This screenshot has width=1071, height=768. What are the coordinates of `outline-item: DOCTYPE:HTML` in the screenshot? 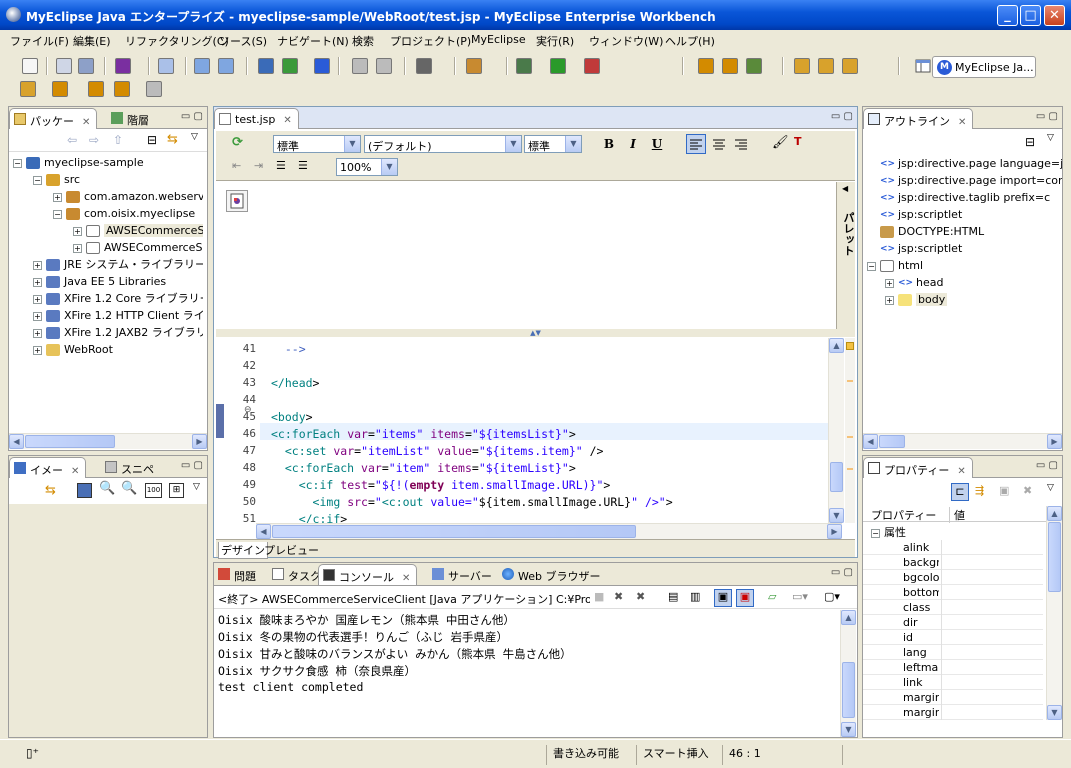 It's located at (925, 231).